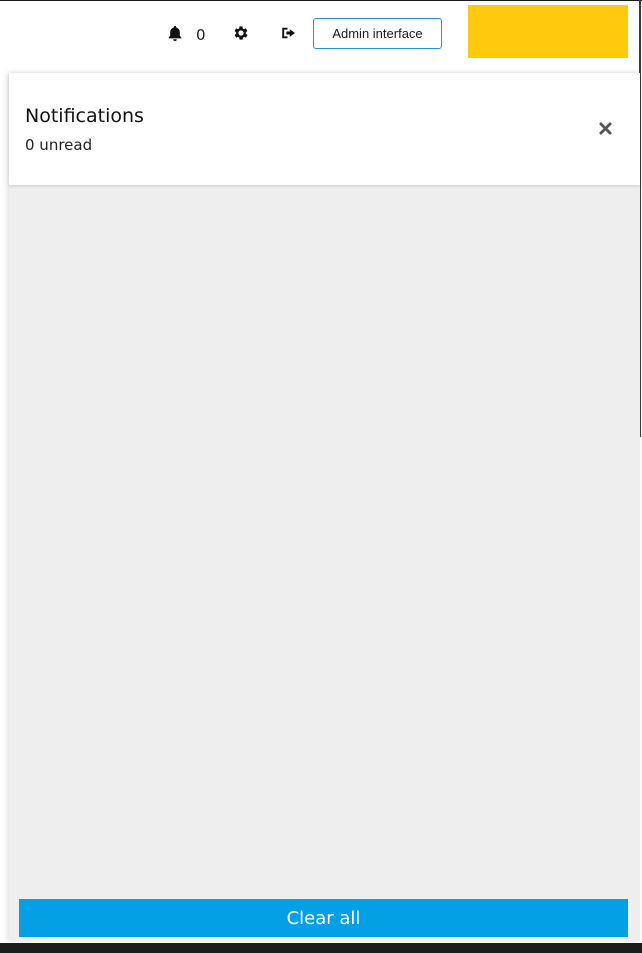  What do you see at coordinates (84, 116) in the screenshot?
I see `panel-title: Notifications` at bounding box center [84, 116].